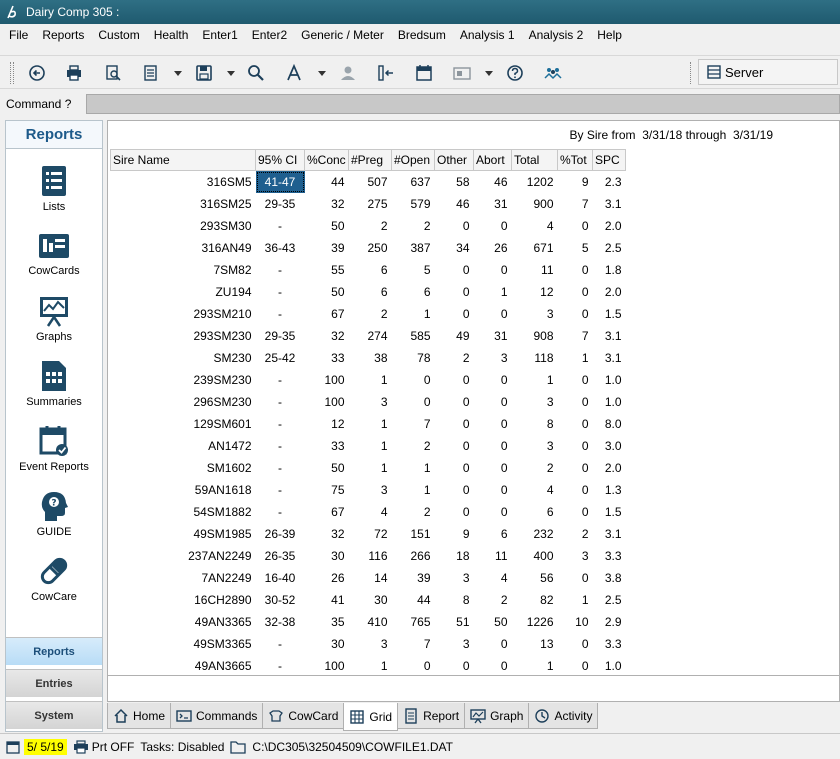  I want to click on cell-abort: 31, so click(493, 204).